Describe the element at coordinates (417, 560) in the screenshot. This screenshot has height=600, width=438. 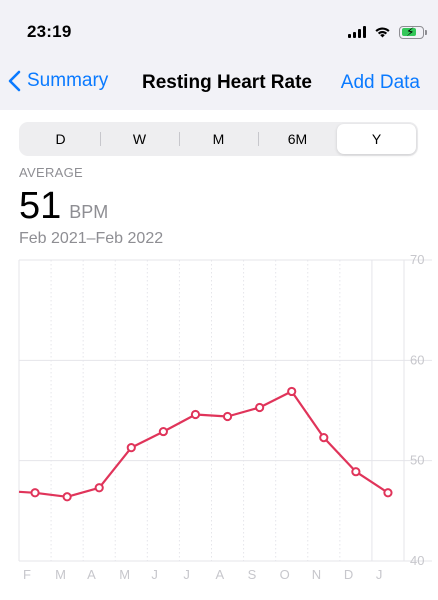
I see `y-tick-label: 40` at that location.